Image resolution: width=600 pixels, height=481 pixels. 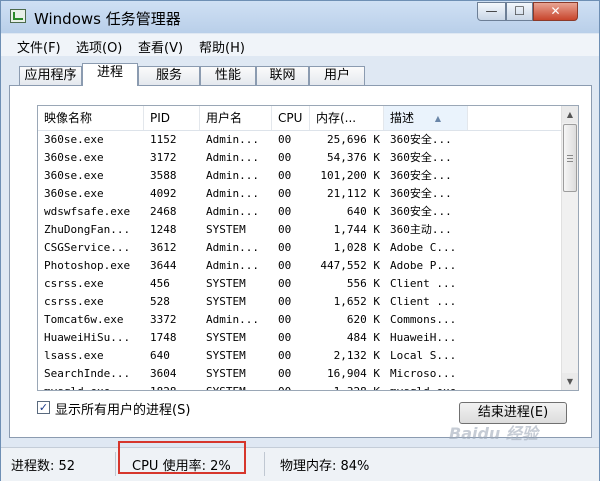 I want to click on cell-memory: 484 K, so click(x=363, y=337).